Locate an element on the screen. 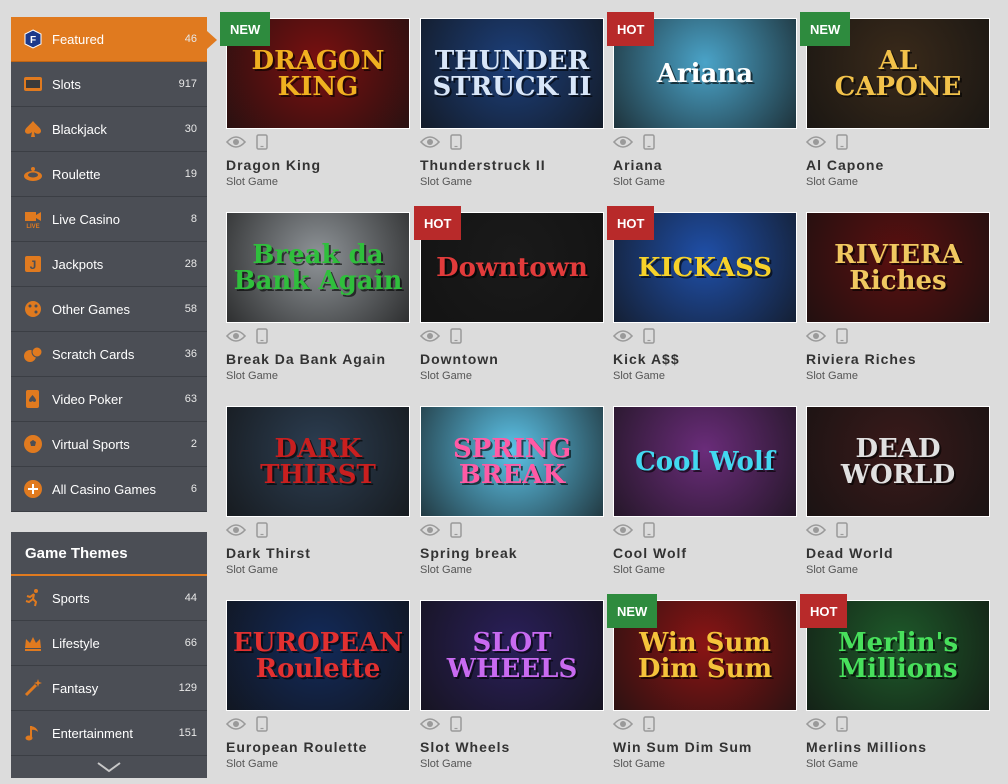 This screenshot has width=1008, height=784. game-title: Ariana is located at coordinates (705, 165).